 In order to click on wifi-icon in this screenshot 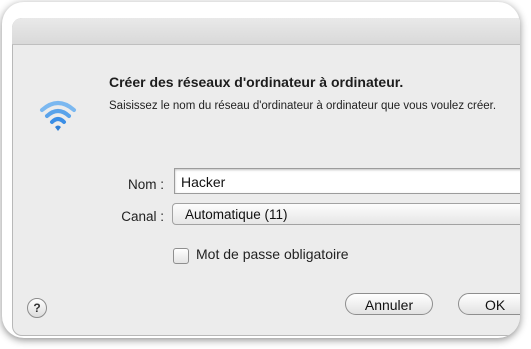, I will do `click(58, 116)`.